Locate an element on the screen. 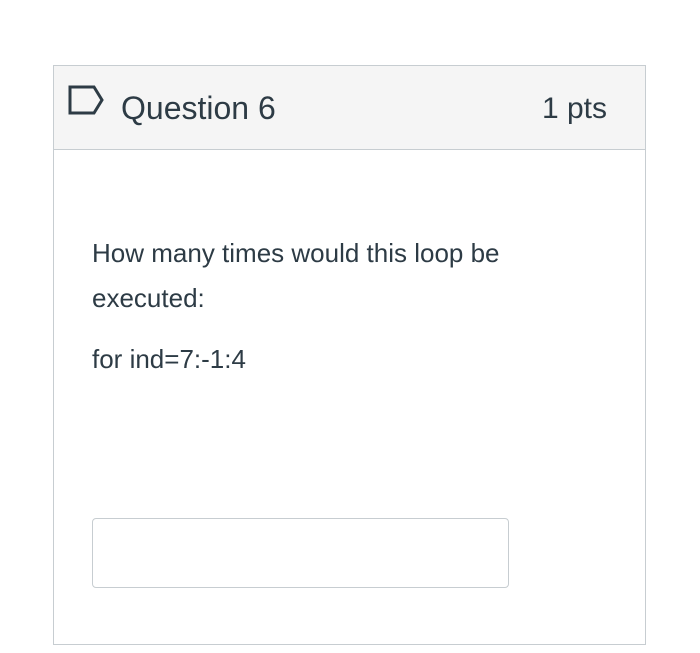 This screenshot has width=700, height=653. flag-outline-icon is located at coordinates (86, 100).